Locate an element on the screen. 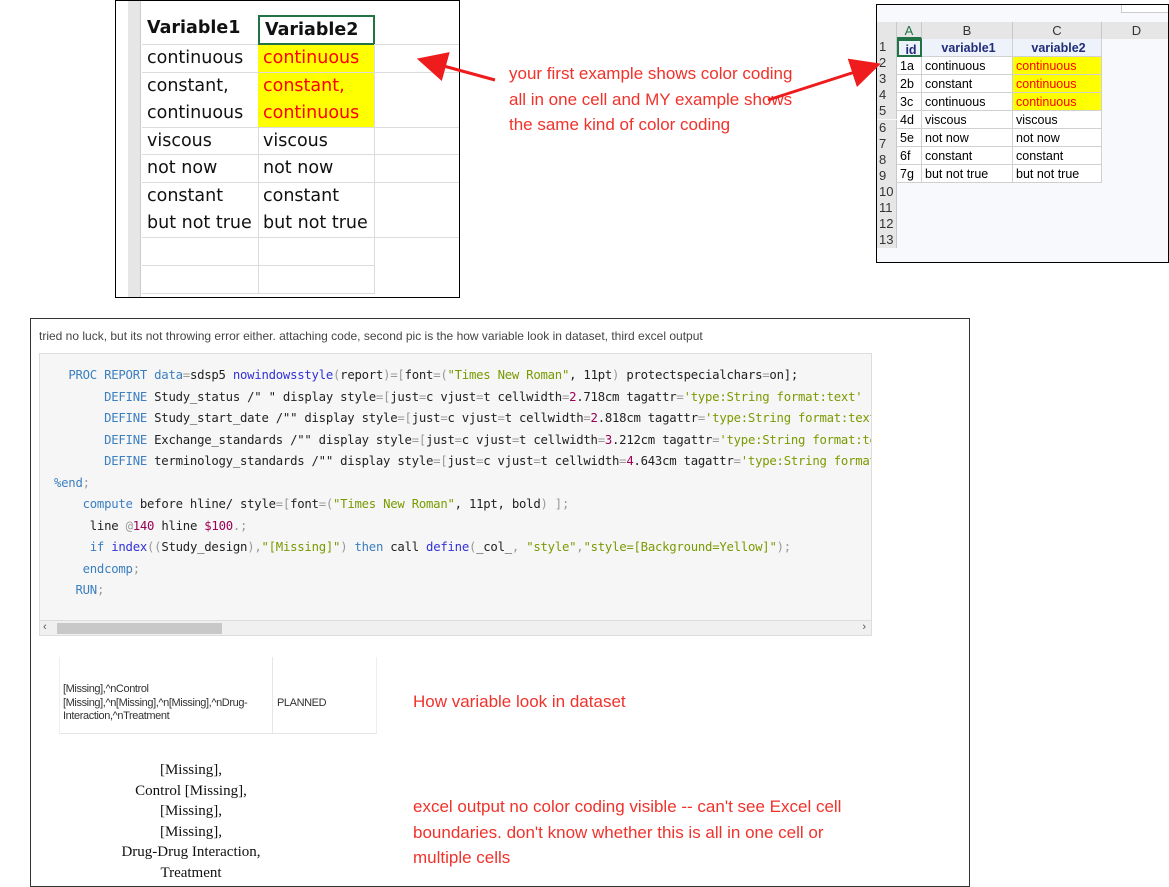 The image size is (1169, 887). code-token: index is located at coordinates (129, 547).